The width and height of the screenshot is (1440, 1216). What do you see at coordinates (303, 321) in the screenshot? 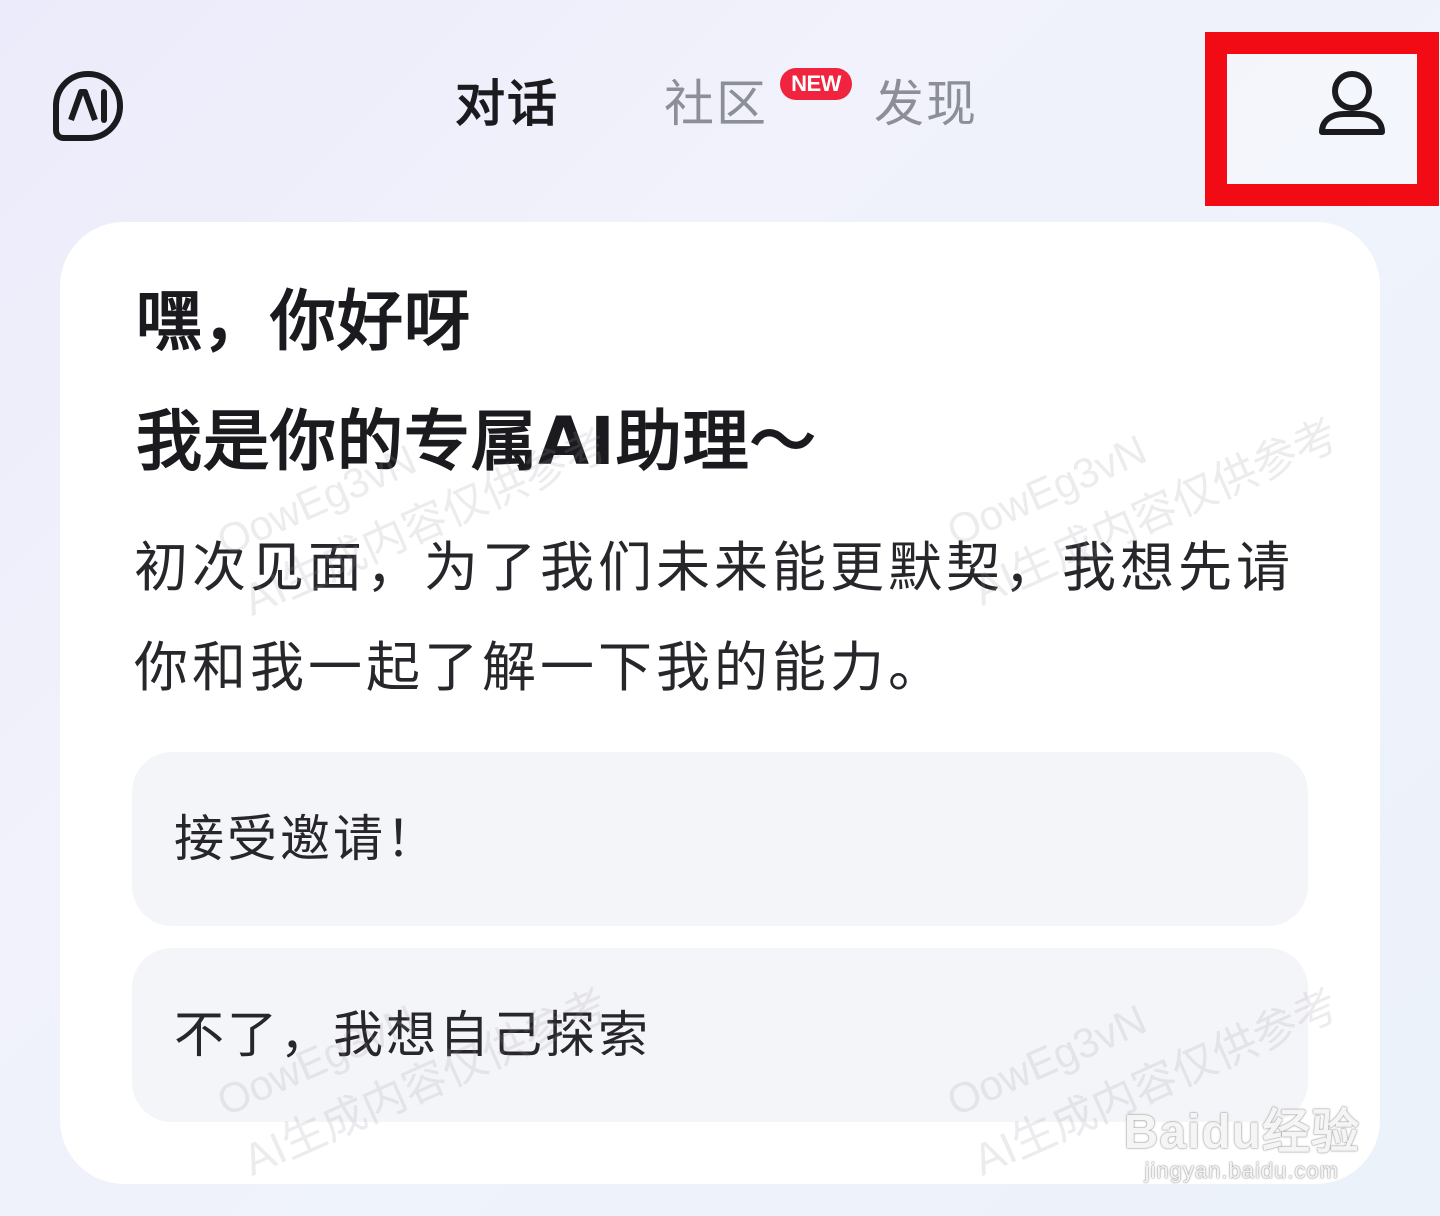
I see `greeting-title: 嘿，你好呀` at bounding box center [303, 321].